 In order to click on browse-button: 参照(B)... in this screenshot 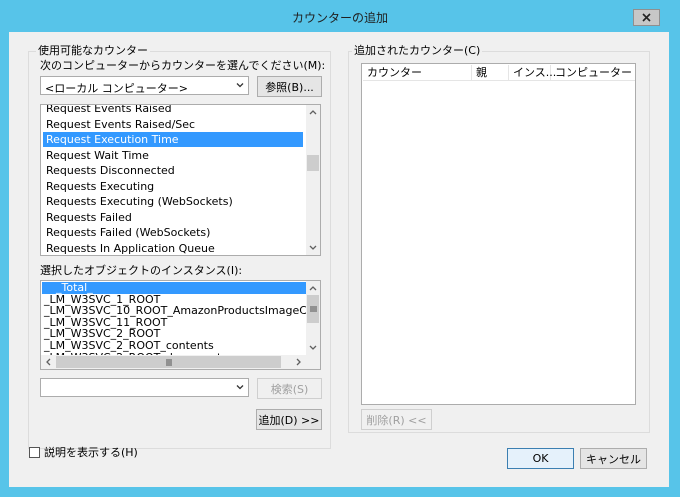, I will do `click(289, 86)`.